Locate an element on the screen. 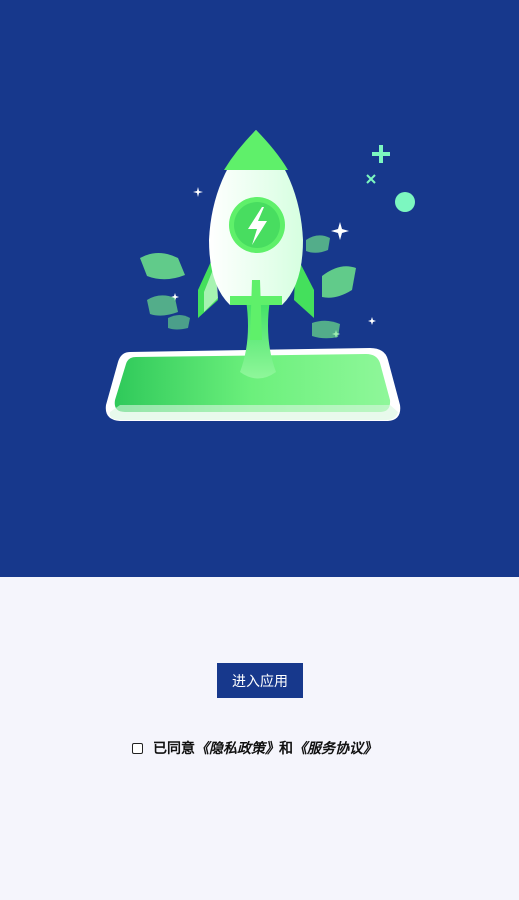  rocket-nose is located at coordinates (256, 150).